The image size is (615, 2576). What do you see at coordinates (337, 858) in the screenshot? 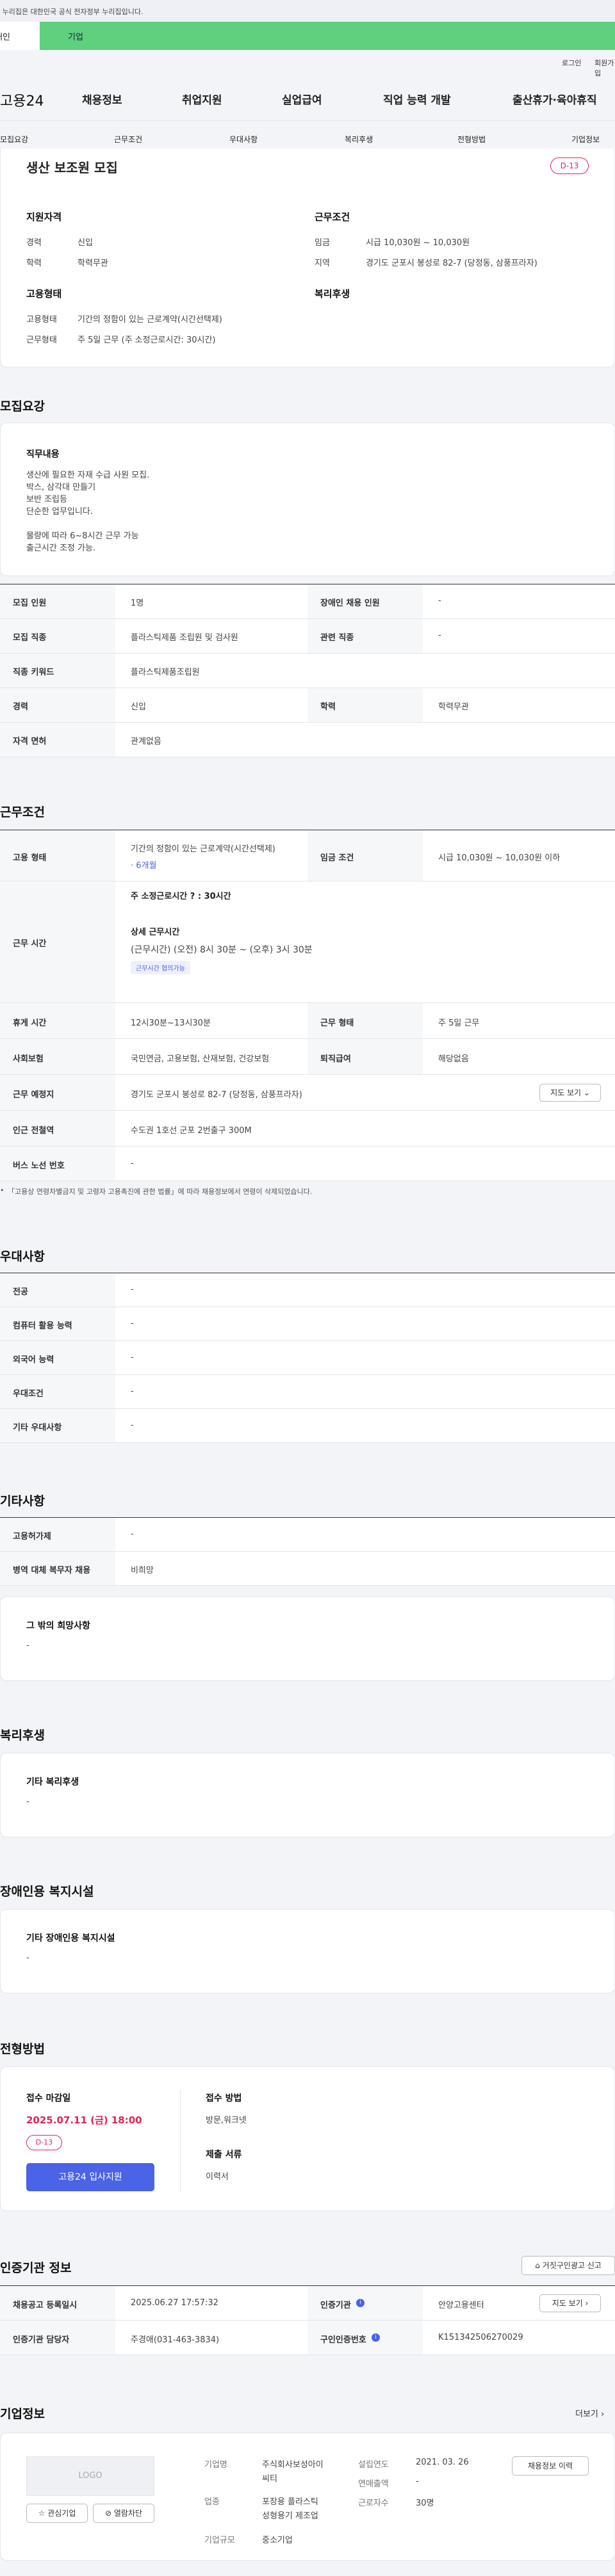
I see `wage-key: 임금 조건` at bounding box center [337, 858].